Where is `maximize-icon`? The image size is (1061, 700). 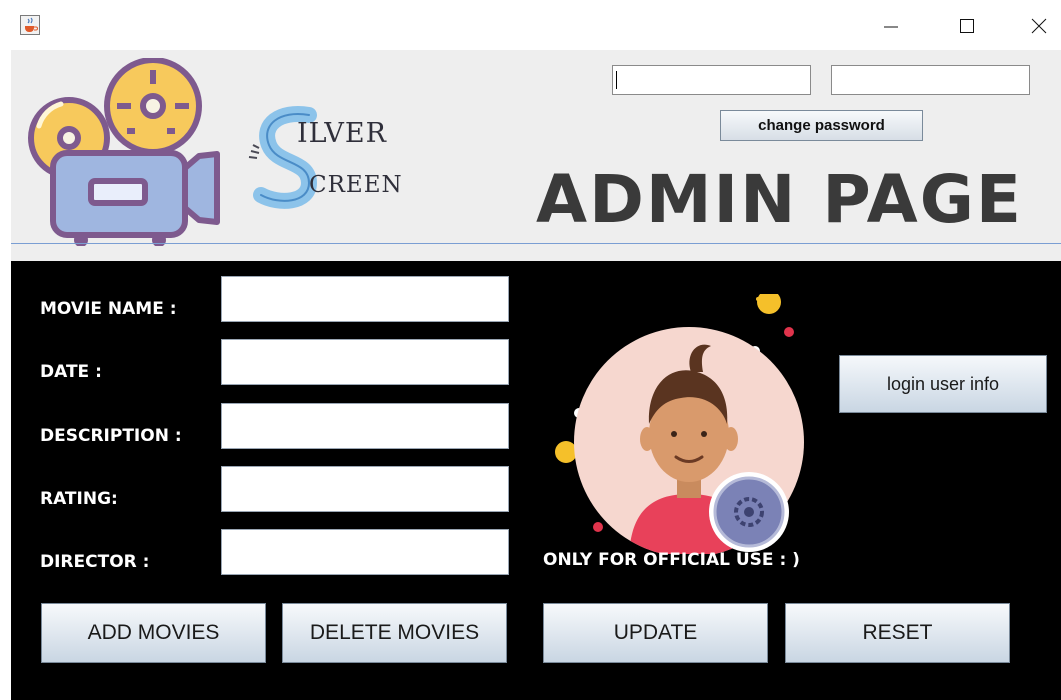
maximize-icon is located at coordinates (967, 26).